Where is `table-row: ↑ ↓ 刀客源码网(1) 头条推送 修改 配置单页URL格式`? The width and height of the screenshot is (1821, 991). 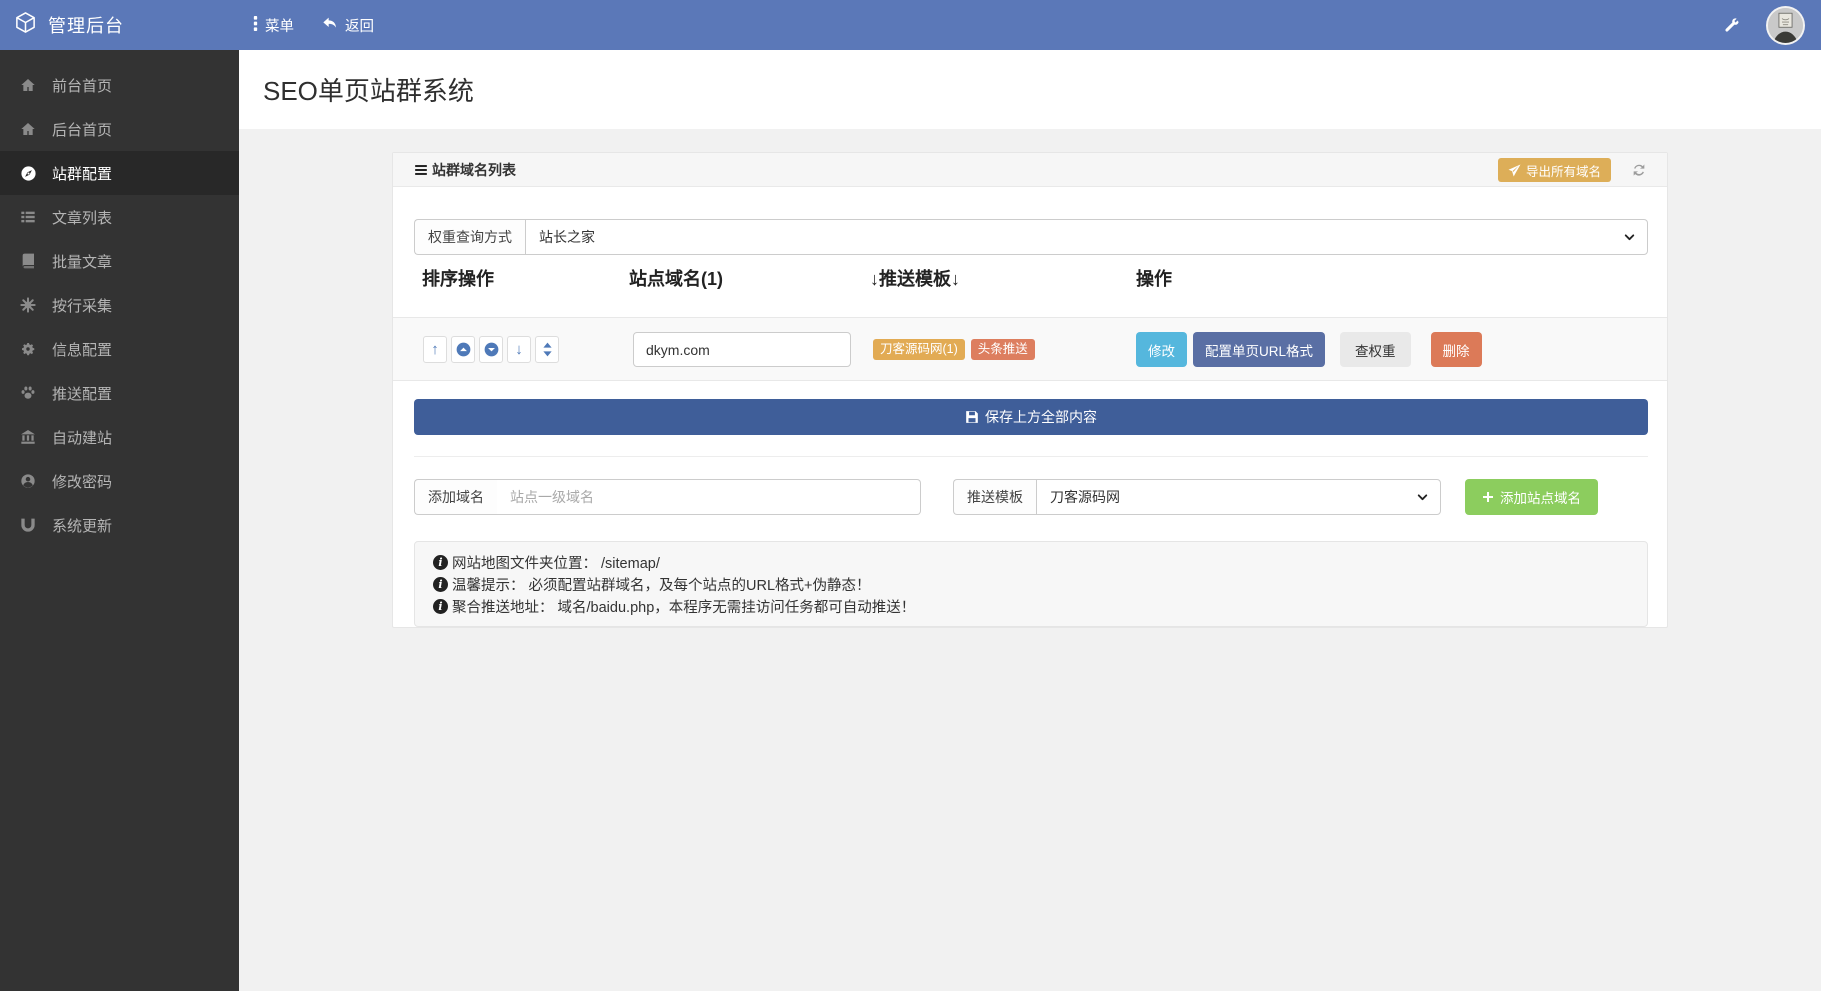 table-row: ↑ ↓ 刀客源码网(1) 头条推送 修改 配置单页URL格式 is located at coordinates (1030, 349).